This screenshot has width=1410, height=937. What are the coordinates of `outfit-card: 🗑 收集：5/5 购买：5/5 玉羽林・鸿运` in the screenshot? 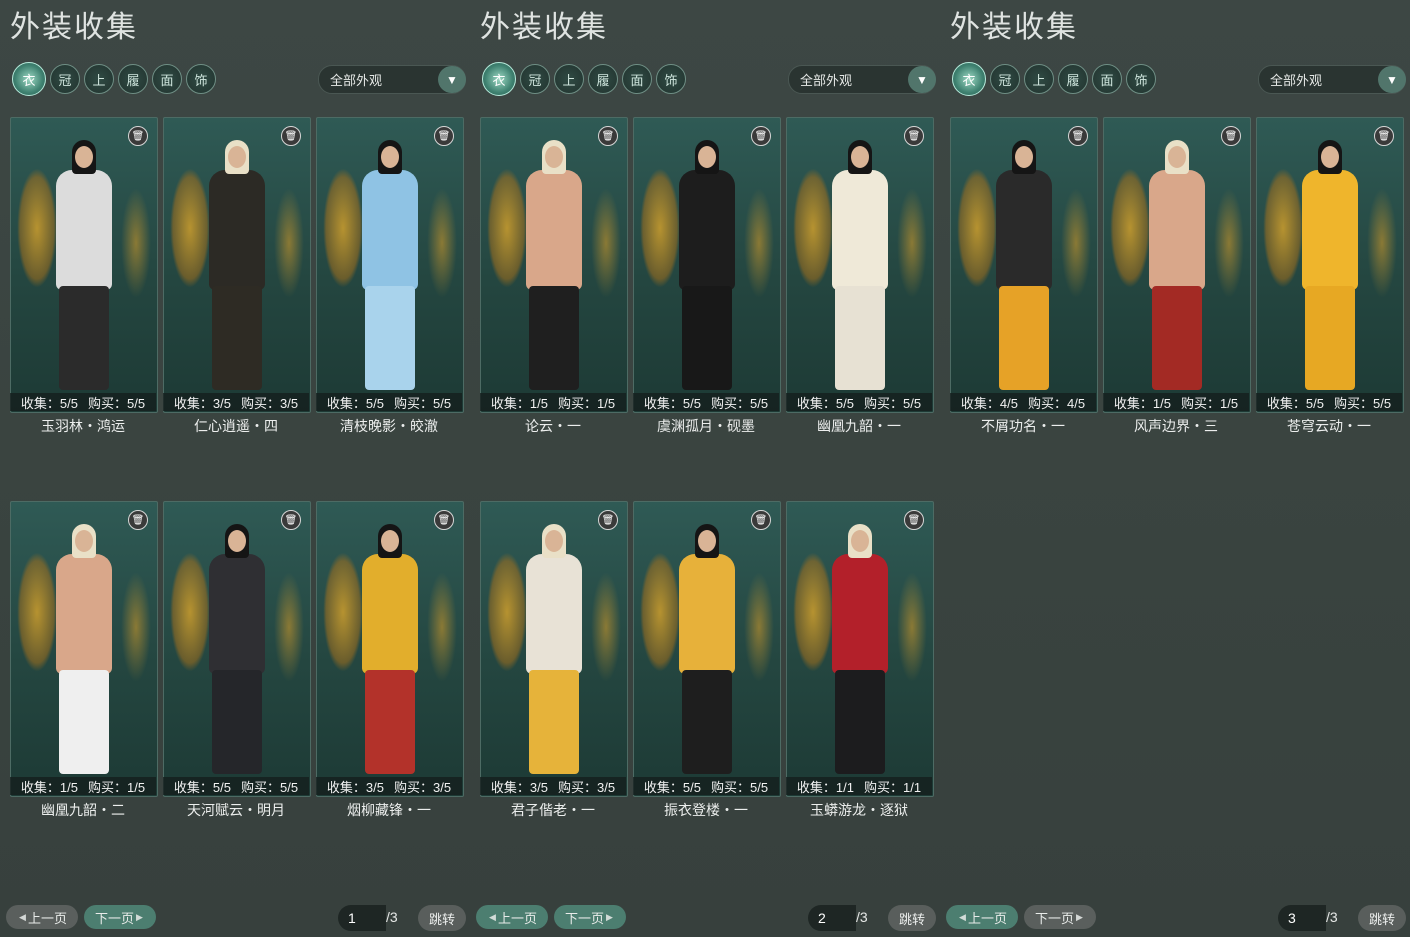 It's located at (84, 275).